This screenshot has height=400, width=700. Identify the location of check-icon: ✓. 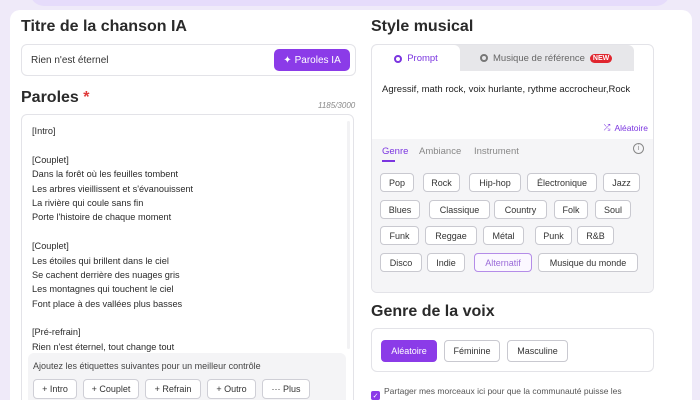
(375, 396).